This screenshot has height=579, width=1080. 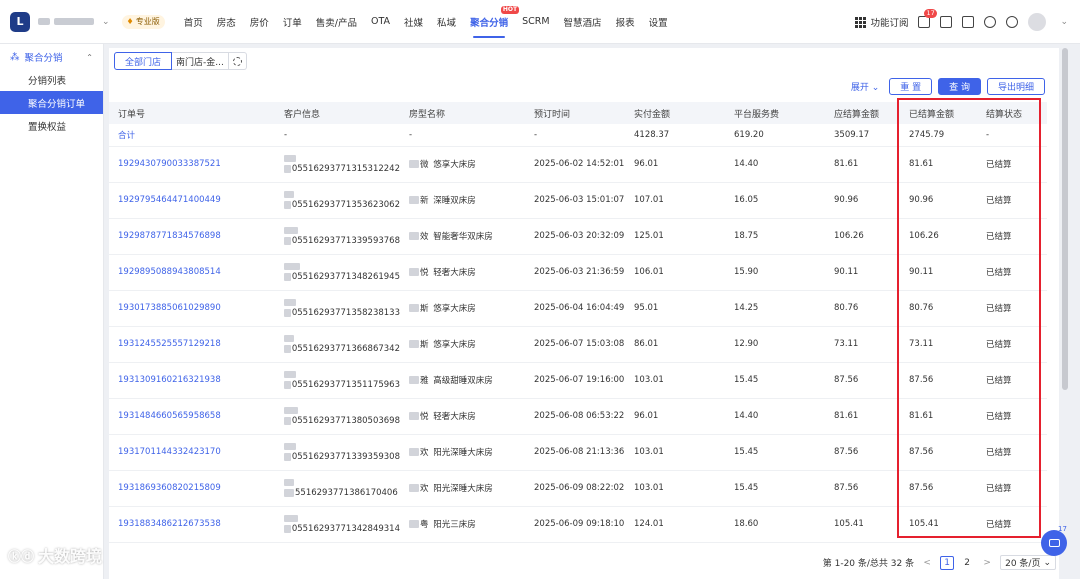 I want to click on app-logo: L, so click(x=20, y=21).